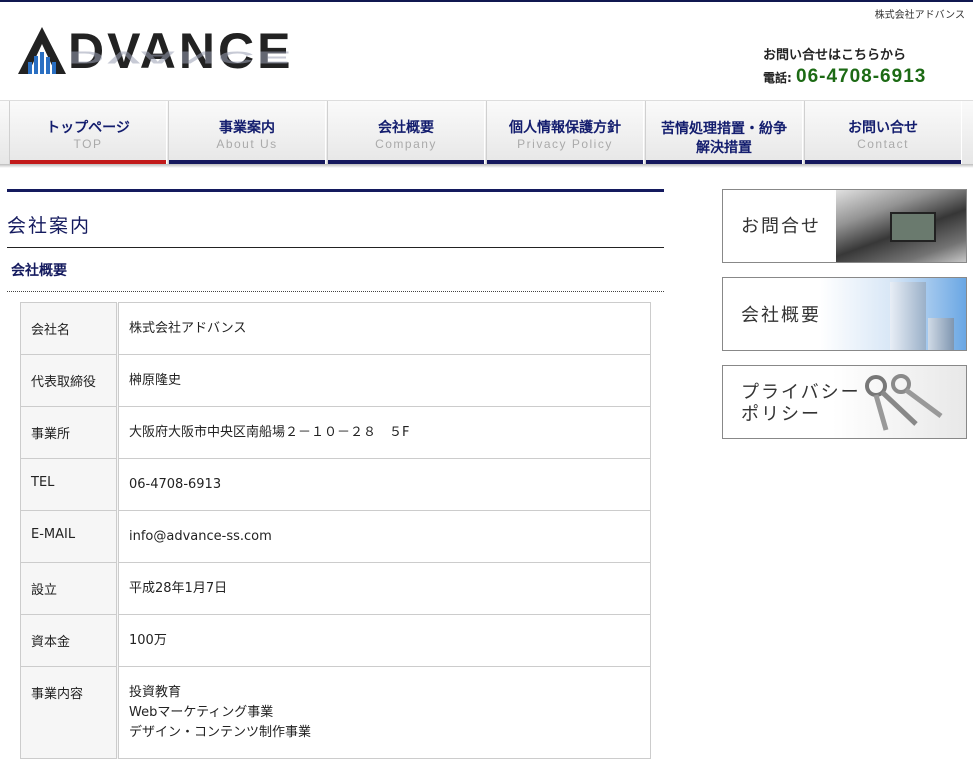  I want to click on keys-icon, so click(904, 402).